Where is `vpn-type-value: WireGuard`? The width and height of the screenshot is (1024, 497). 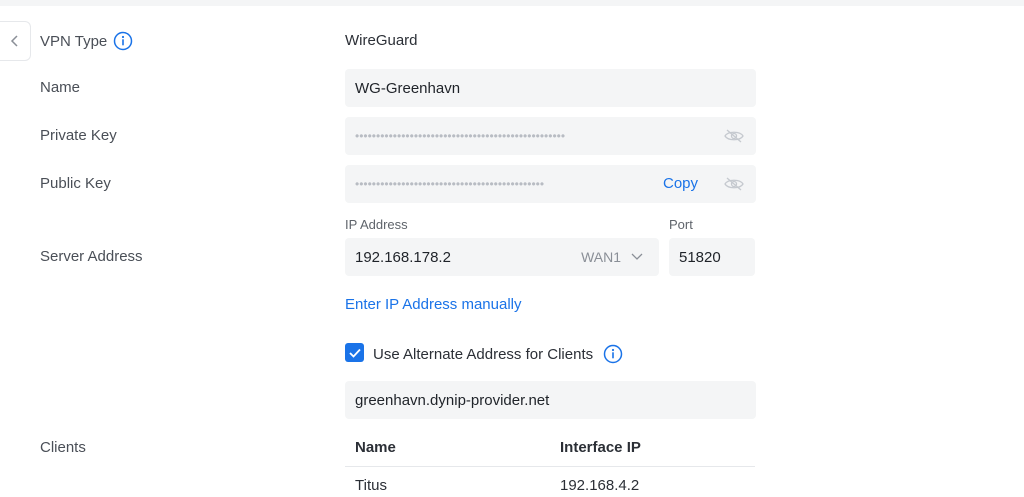
vpn-type-value: WireGuard is located at coordinates (381, 40).